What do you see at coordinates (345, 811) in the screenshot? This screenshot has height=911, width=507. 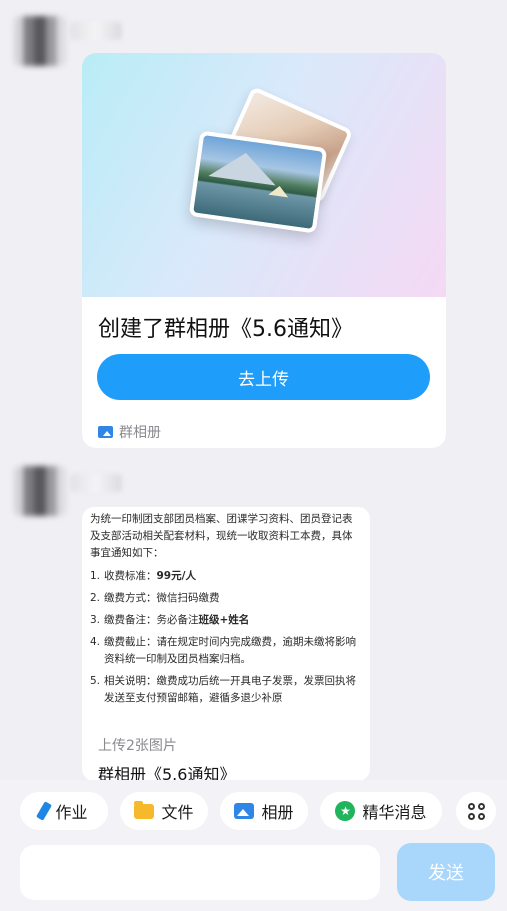 I see `star-badge-icon: ★` at bounding box center [345, 811].